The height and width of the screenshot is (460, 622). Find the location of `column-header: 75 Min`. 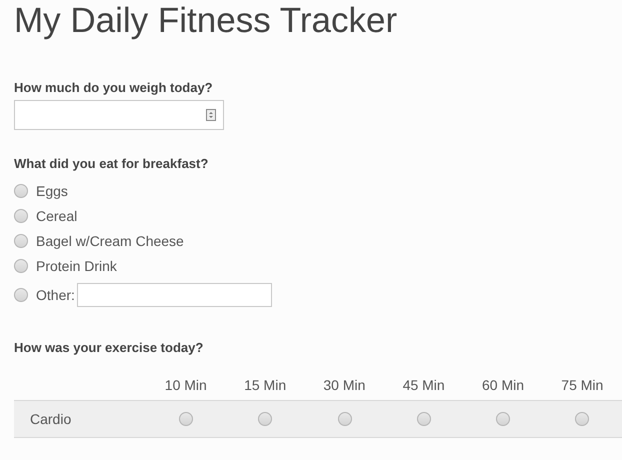

column-header: 75 Min is located at coordinates (582, 385).